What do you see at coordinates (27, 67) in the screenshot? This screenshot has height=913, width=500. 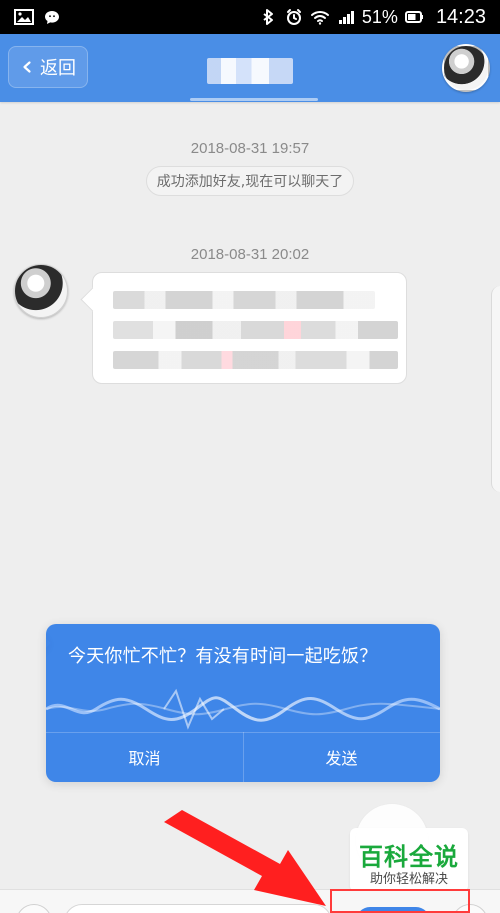 I see `chevron-left-icon` at bounding box center [27, 67].